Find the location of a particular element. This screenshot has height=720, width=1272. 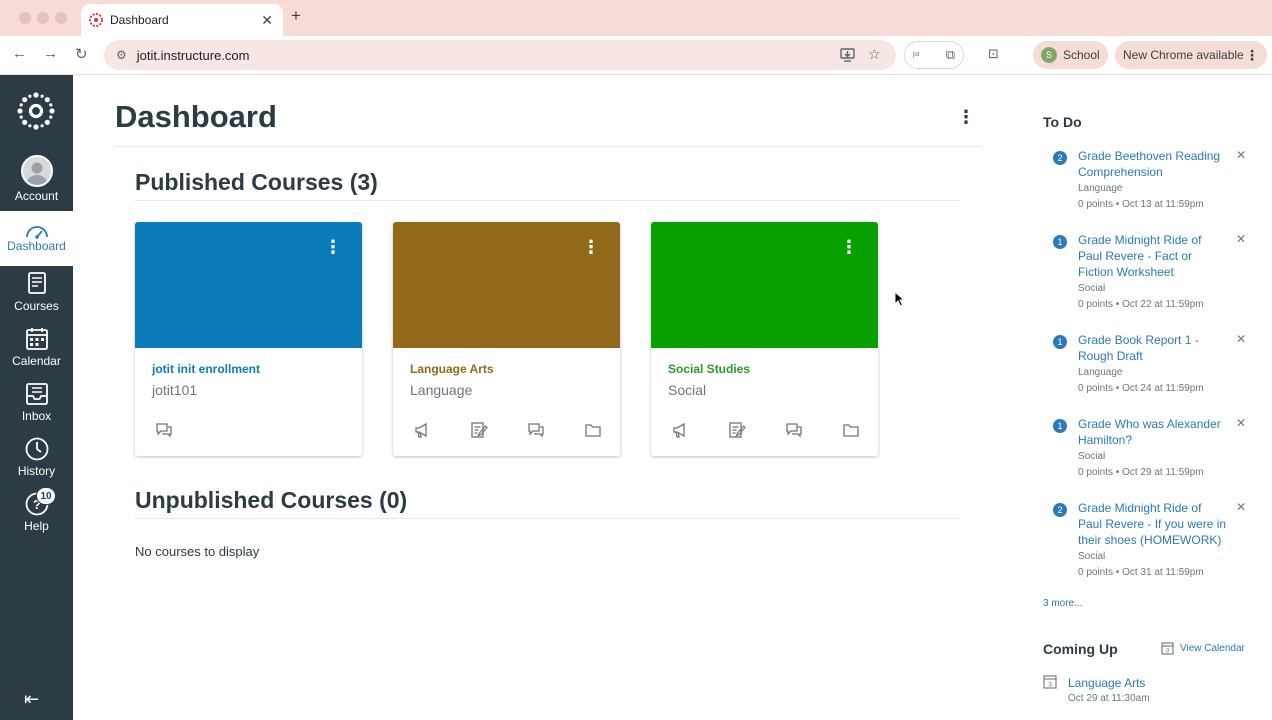

account-avatar is located at coordinates (36, 171).